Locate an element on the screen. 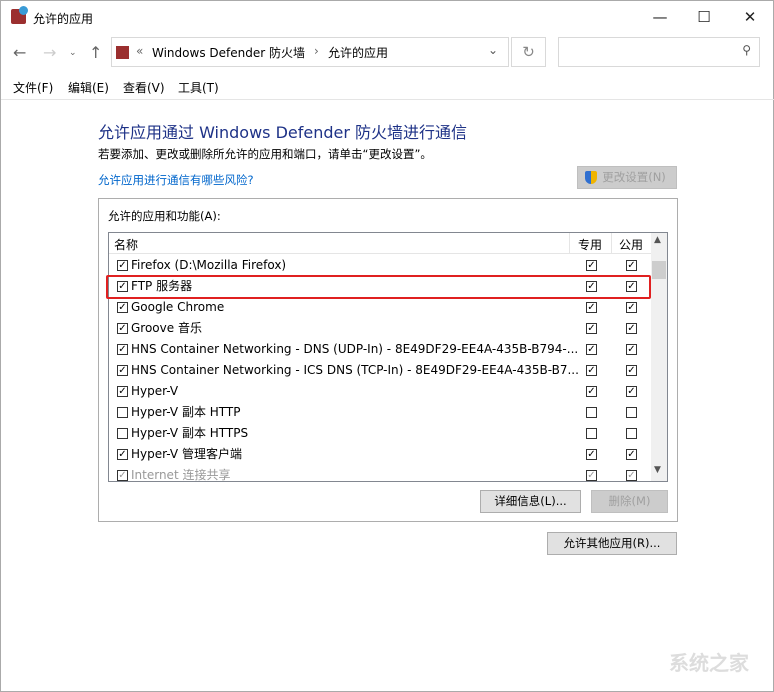  app-name: Groove 音乐 is located at coordinates (166, 328).